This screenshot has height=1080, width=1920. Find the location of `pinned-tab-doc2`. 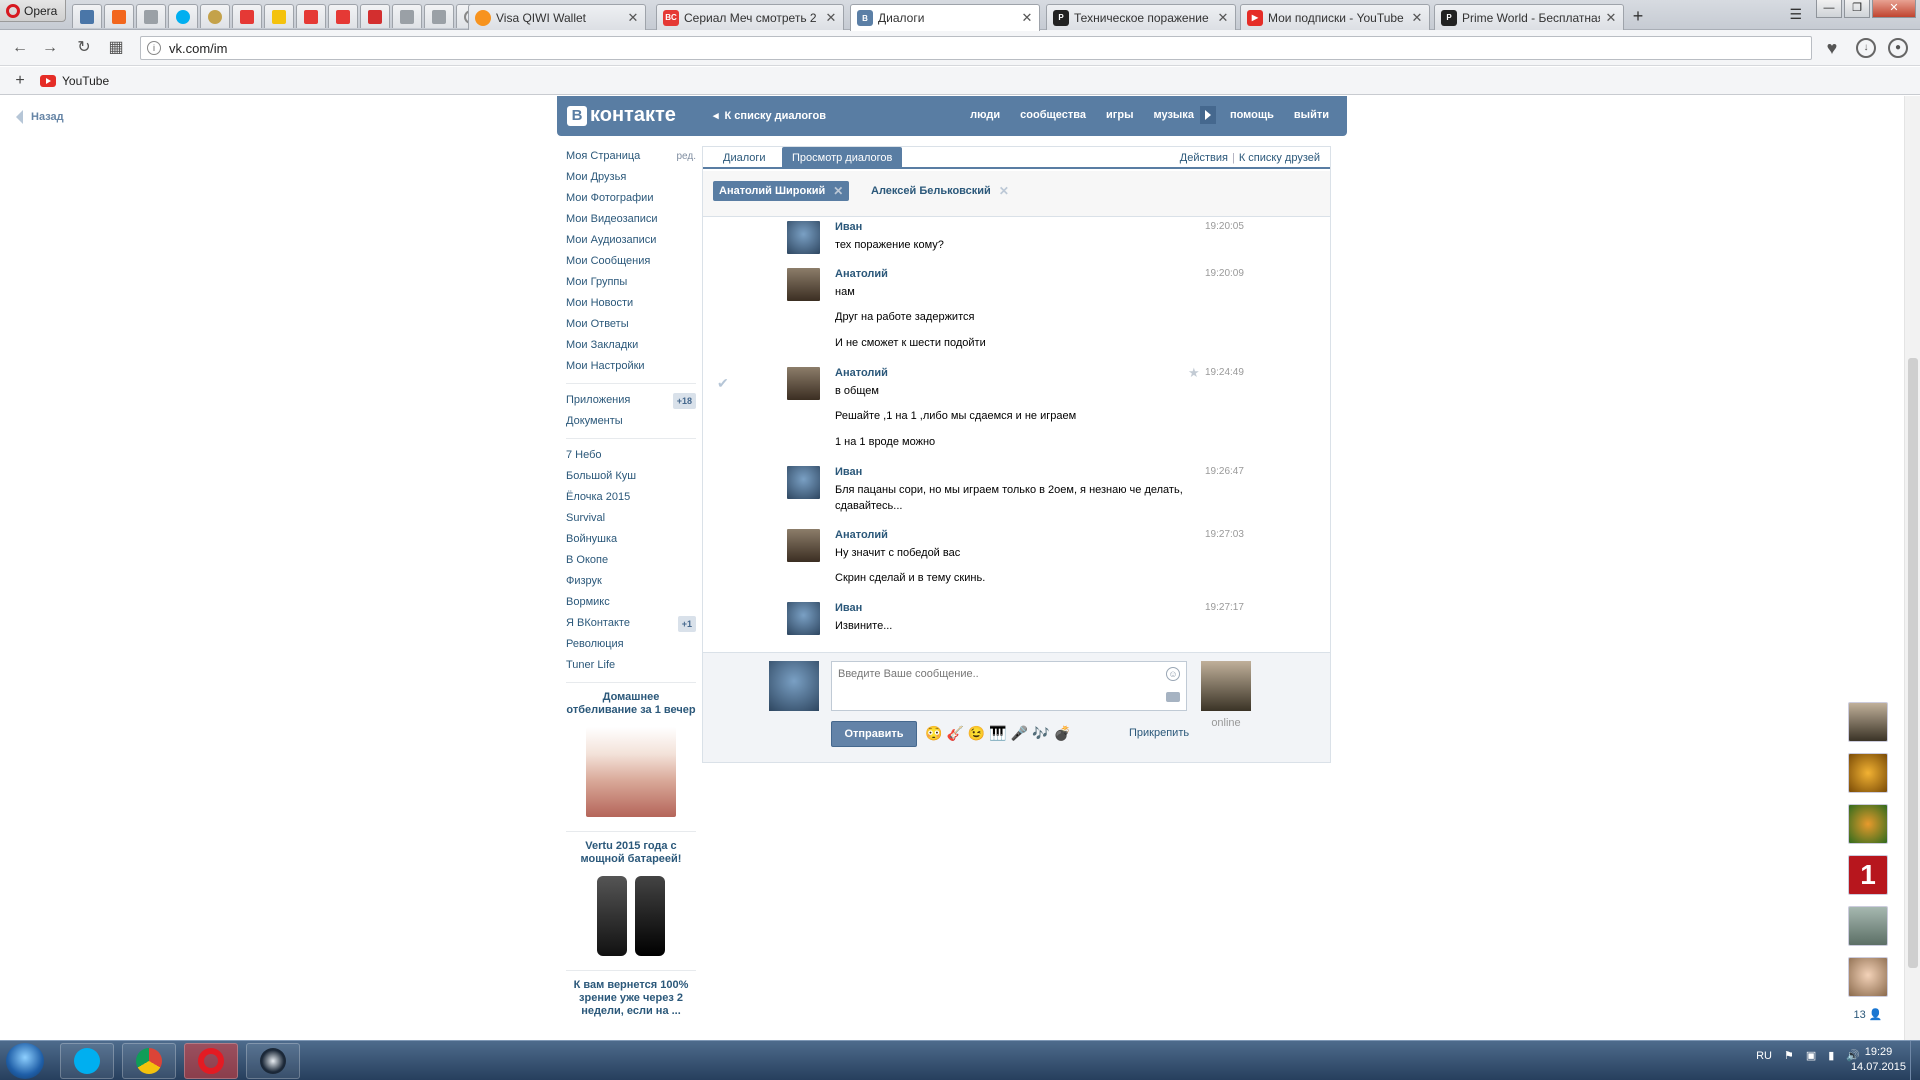

pinned-tab-doc2 is located at coordinates (407, 16).